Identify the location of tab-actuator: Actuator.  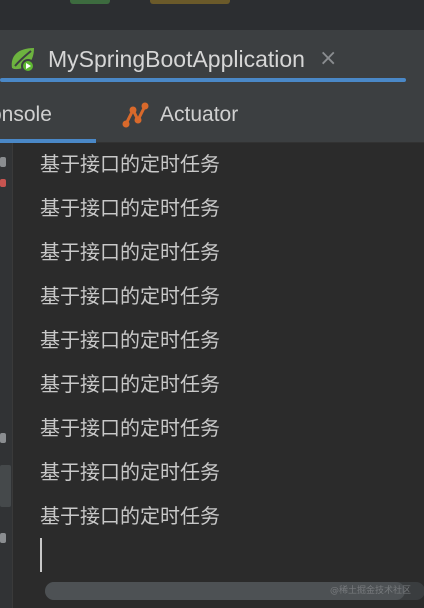
(179, 115).